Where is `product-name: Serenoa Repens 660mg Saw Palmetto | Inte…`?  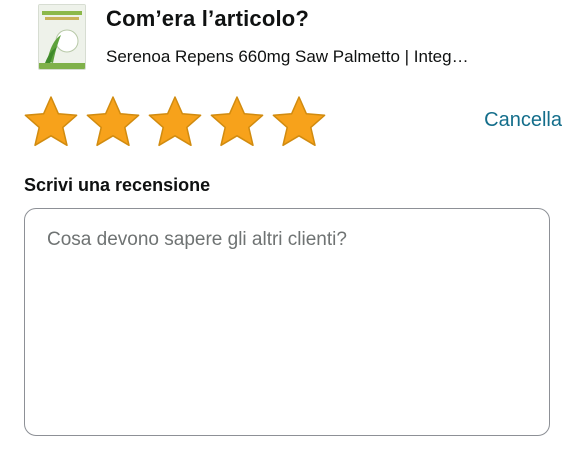
product-name: Serenoa Repens 660mg Saw Palmetto | Inte… is located at coordinates (331, 57).